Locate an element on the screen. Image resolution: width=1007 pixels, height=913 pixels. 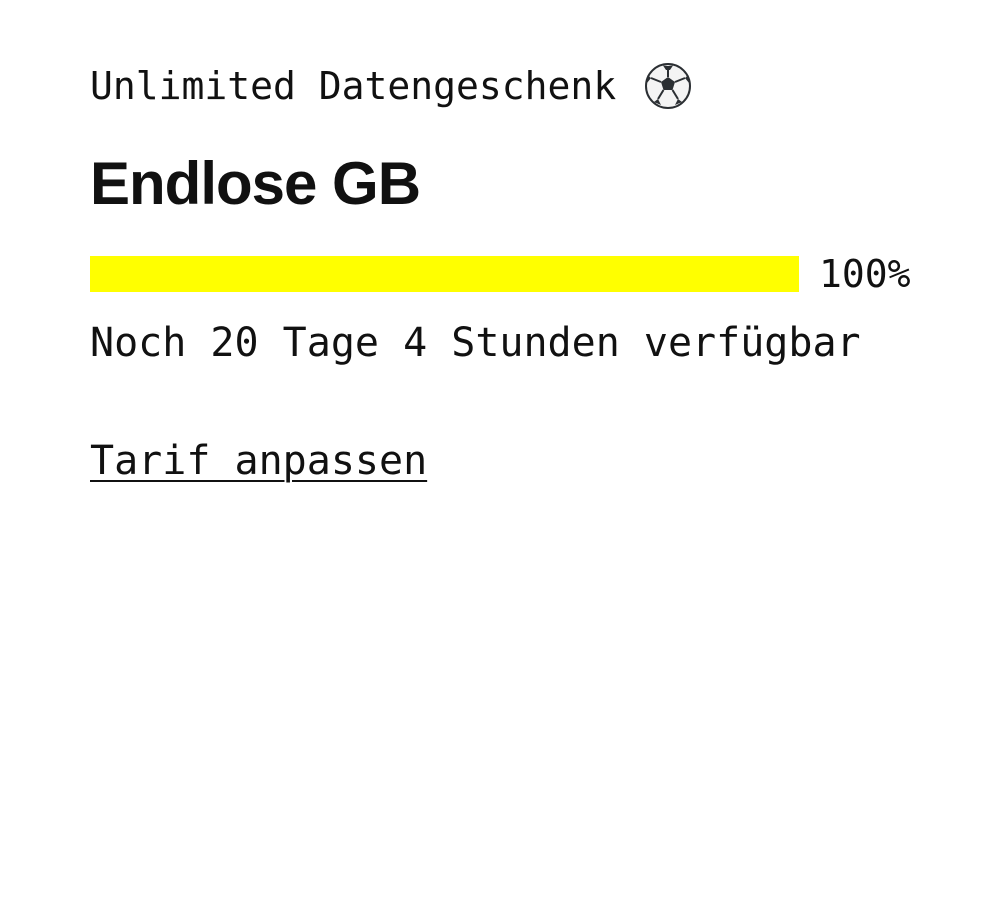
progress-bar-fill is located at coordinates (444, 274).